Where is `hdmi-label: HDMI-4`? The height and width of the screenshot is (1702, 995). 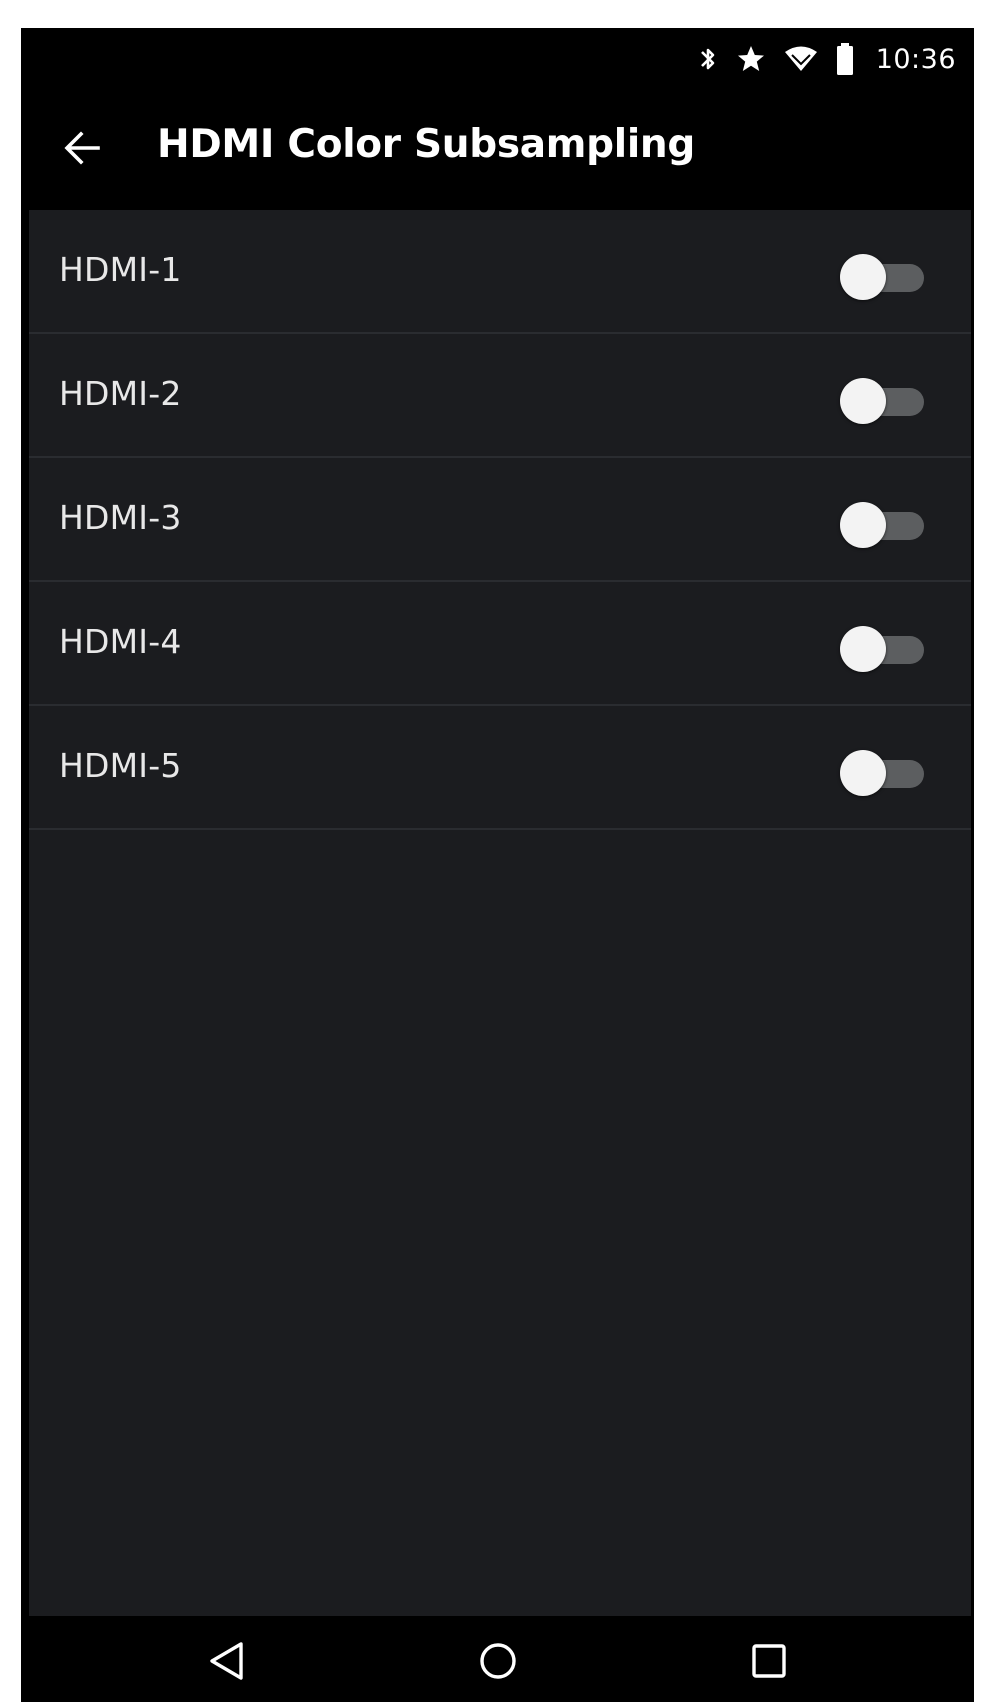 hdmi-label: HDMI-4 is located at coordinates (120, 641).